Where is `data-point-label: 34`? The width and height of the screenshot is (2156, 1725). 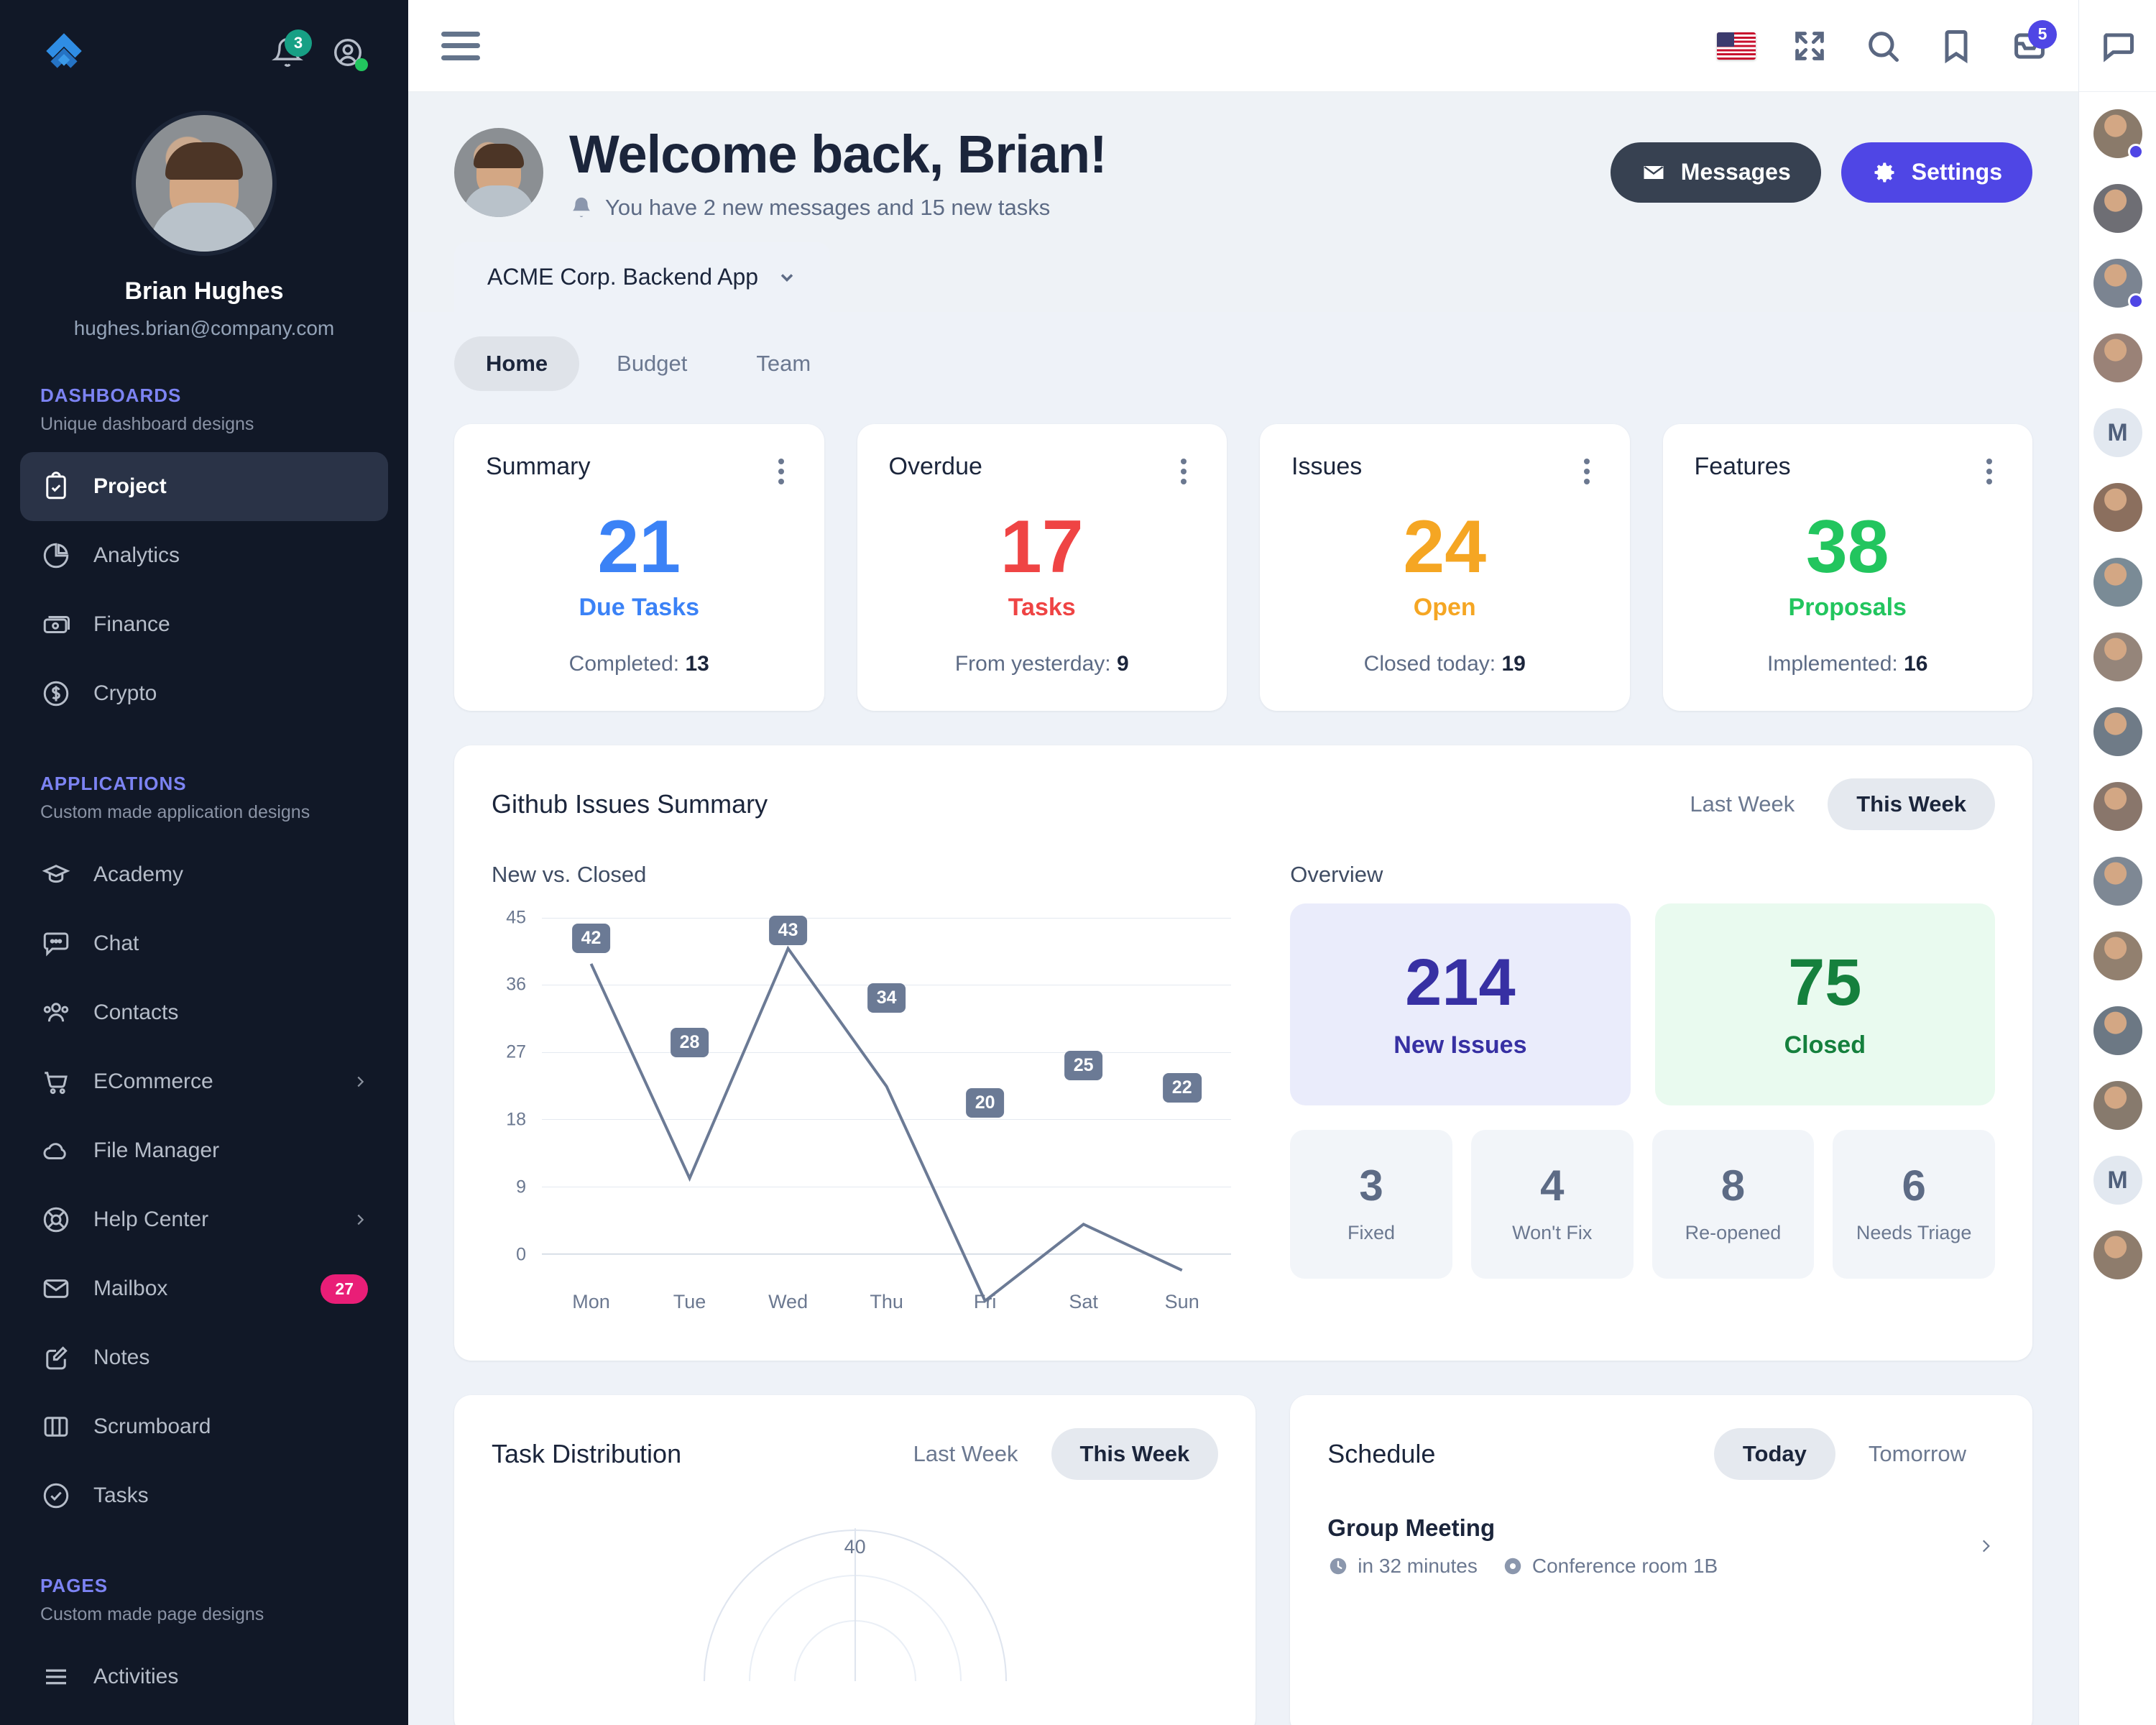
data-point-label: 34 is located at coordinates (887, 998).